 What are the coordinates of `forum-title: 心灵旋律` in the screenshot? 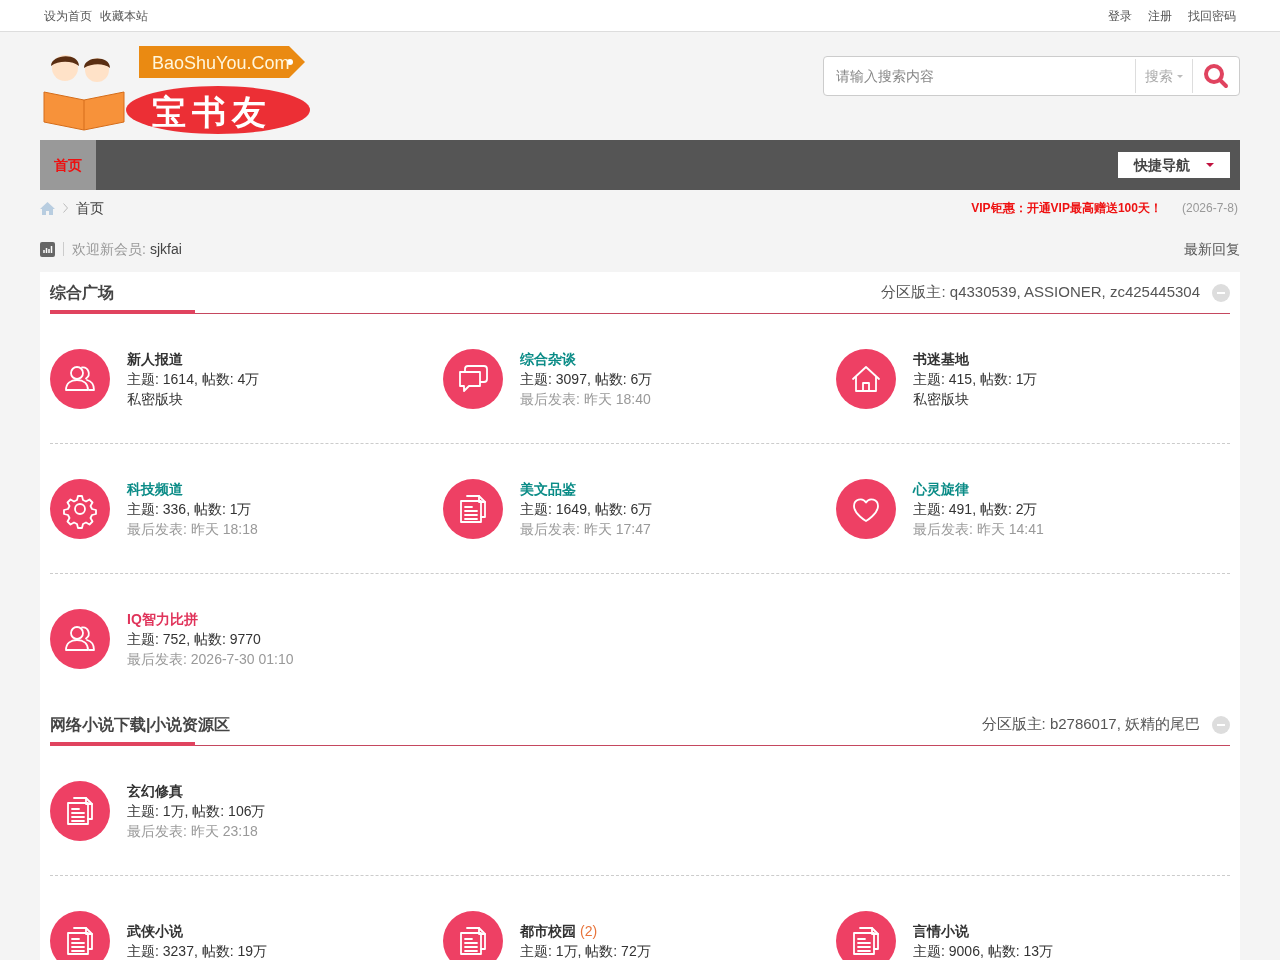 It's located at (941, 488).